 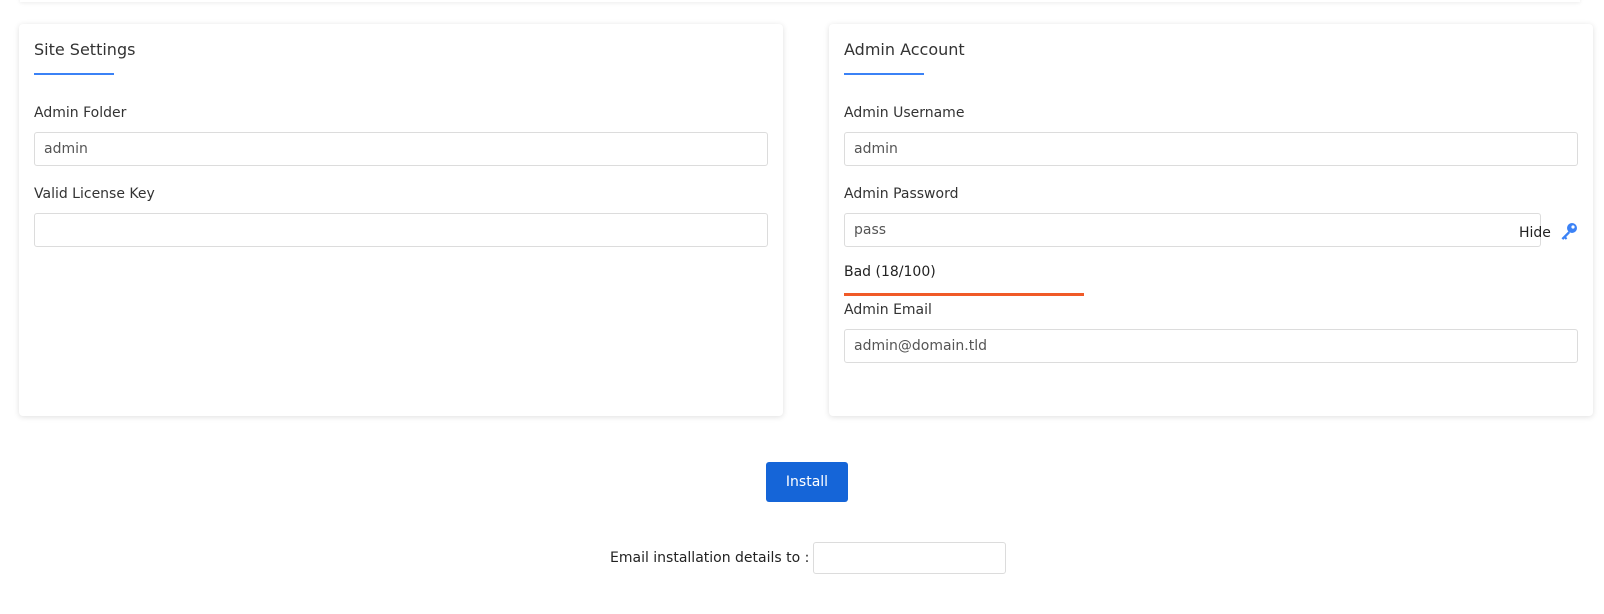 I want to click on license-key-label: Valid License Key, so click(x=94, y=194).